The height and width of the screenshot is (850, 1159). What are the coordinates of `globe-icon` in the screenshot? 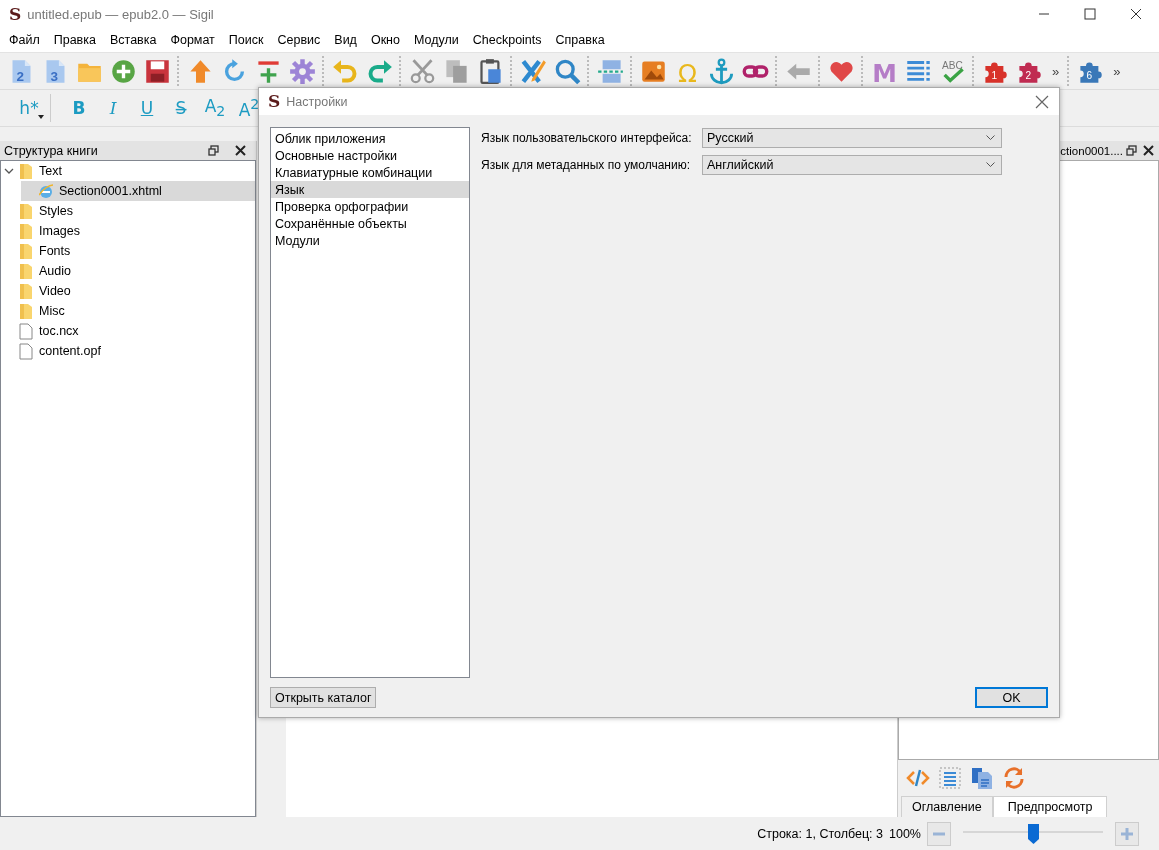 It's located at (46, 191).